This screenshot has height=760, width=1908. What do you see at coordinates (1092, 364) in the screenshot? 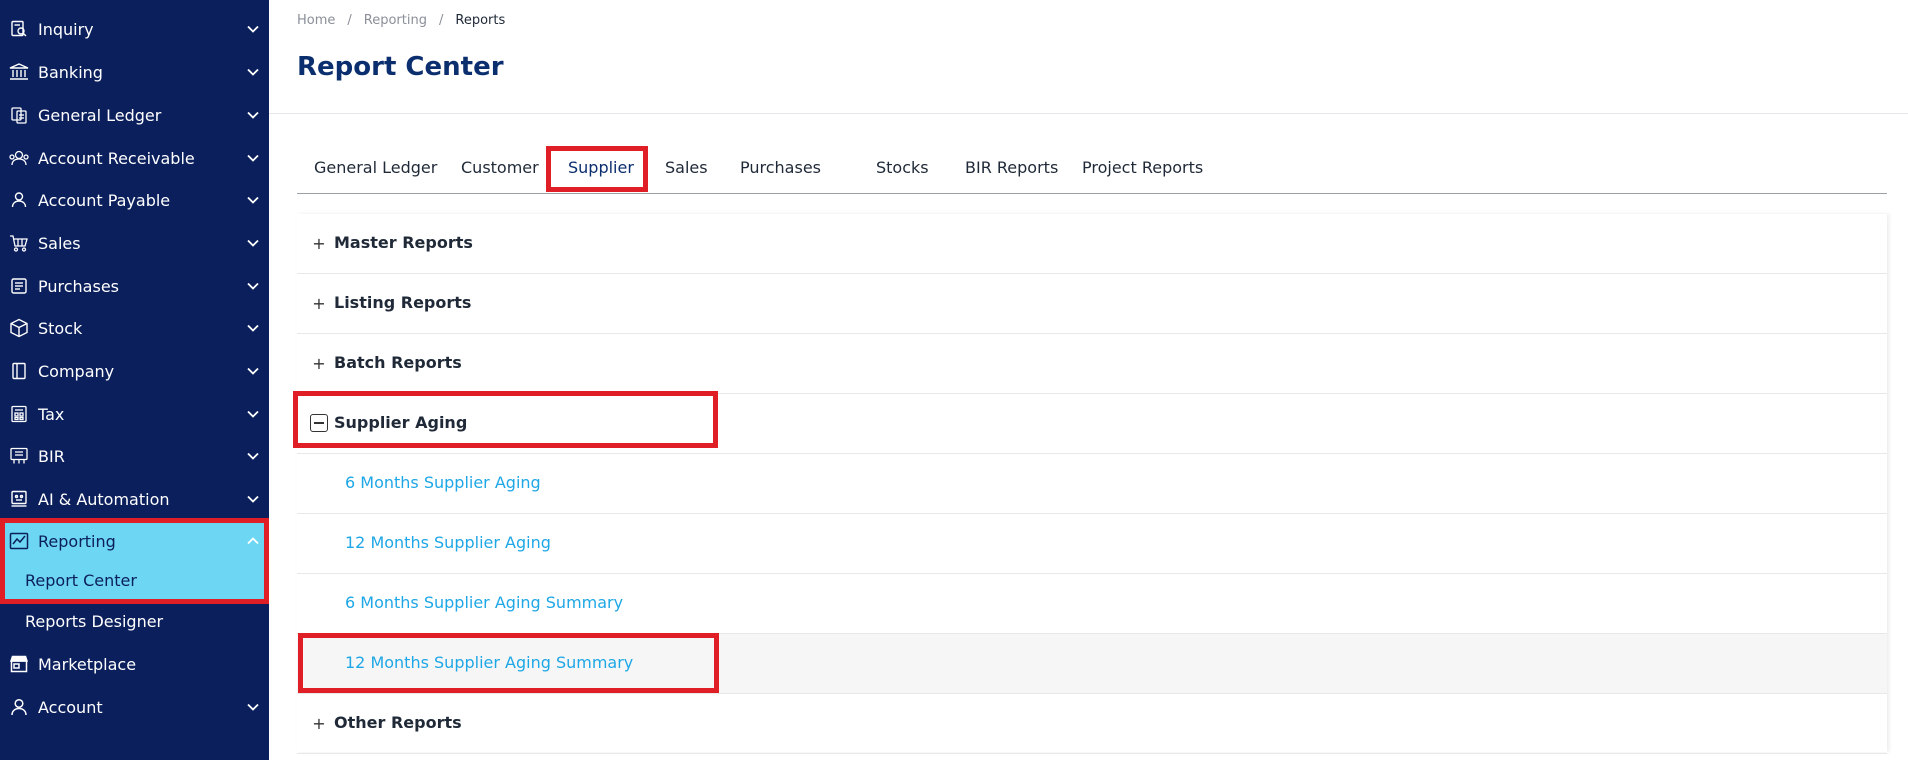
I see `report-group-batch: + Batch Reports` at bounding box center [1092, 364].